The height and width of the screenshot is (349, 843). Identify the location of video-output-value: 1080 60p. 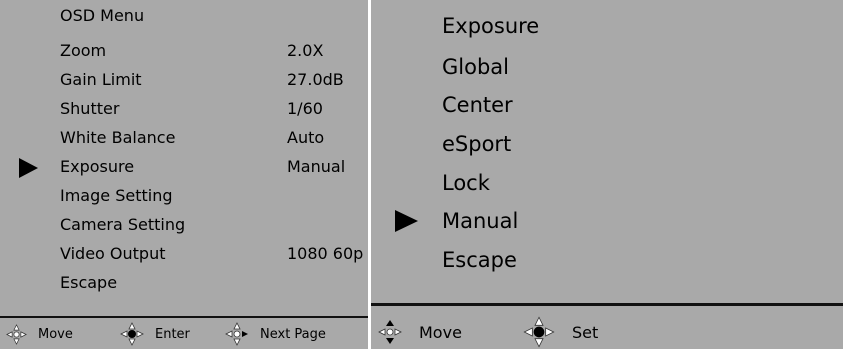
(325, 253).